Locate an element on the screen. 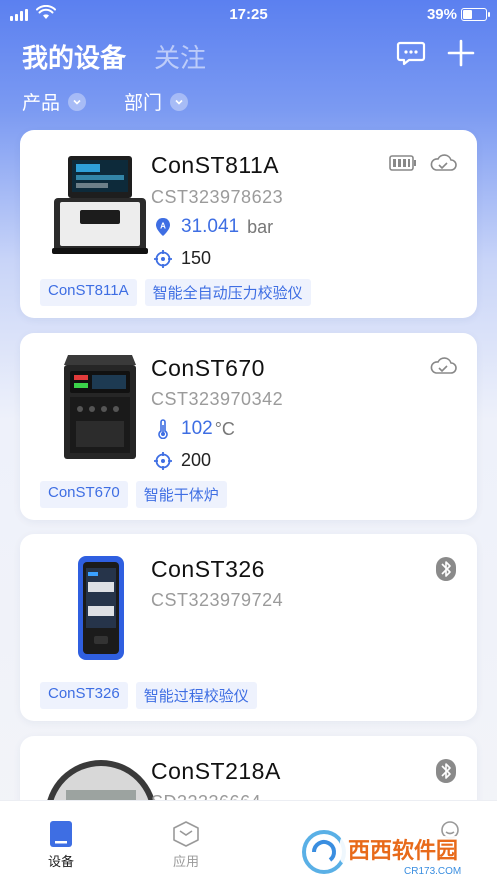  device-image-process-calibrator is located at coordinates (101, 608).